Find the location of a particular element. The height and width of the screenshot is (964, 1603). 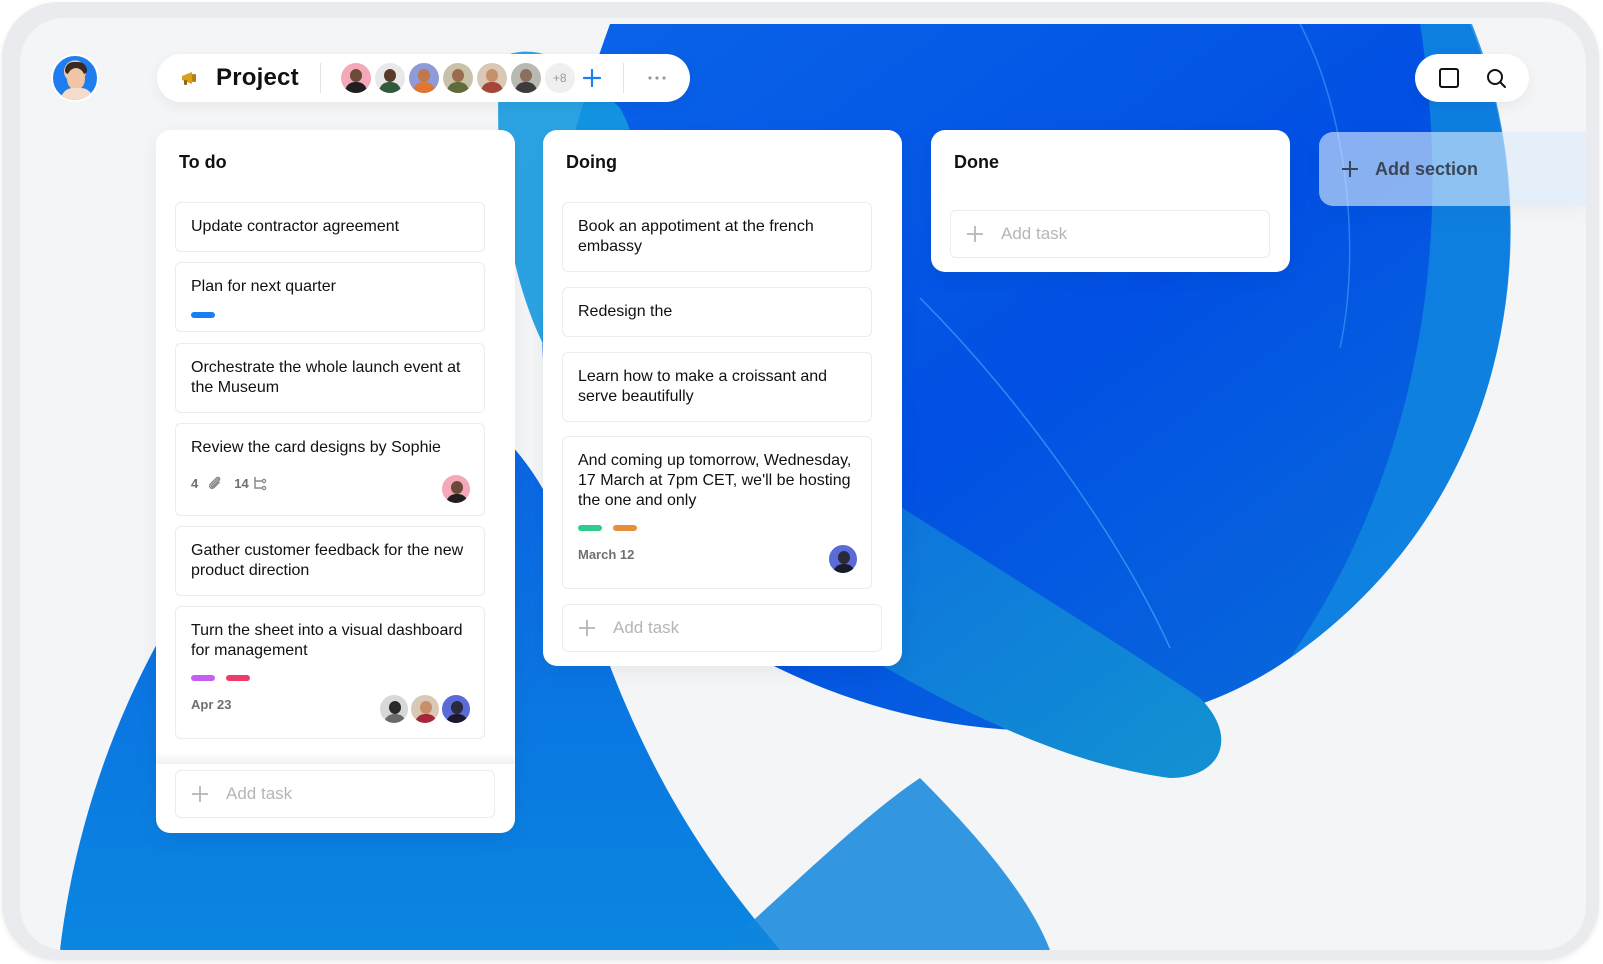

add-section-label: Add section is located at coordinates (1427, 168).